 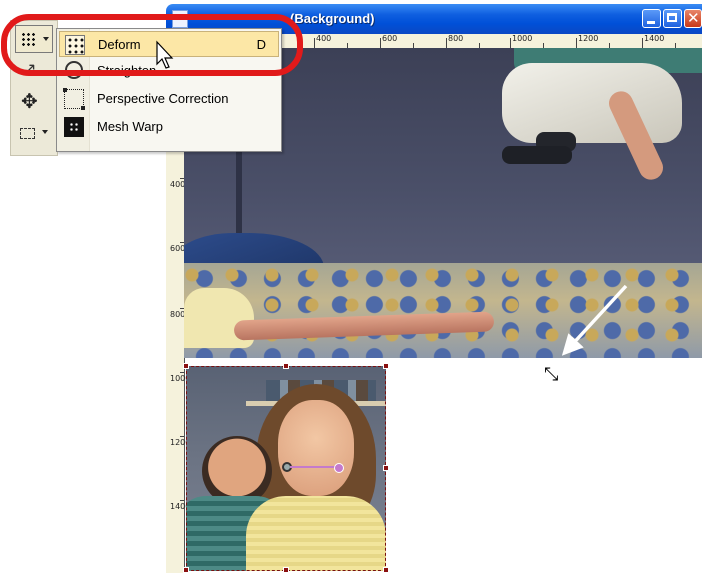 I want to click on rotation-handle-line, so click(x=315, y=467).